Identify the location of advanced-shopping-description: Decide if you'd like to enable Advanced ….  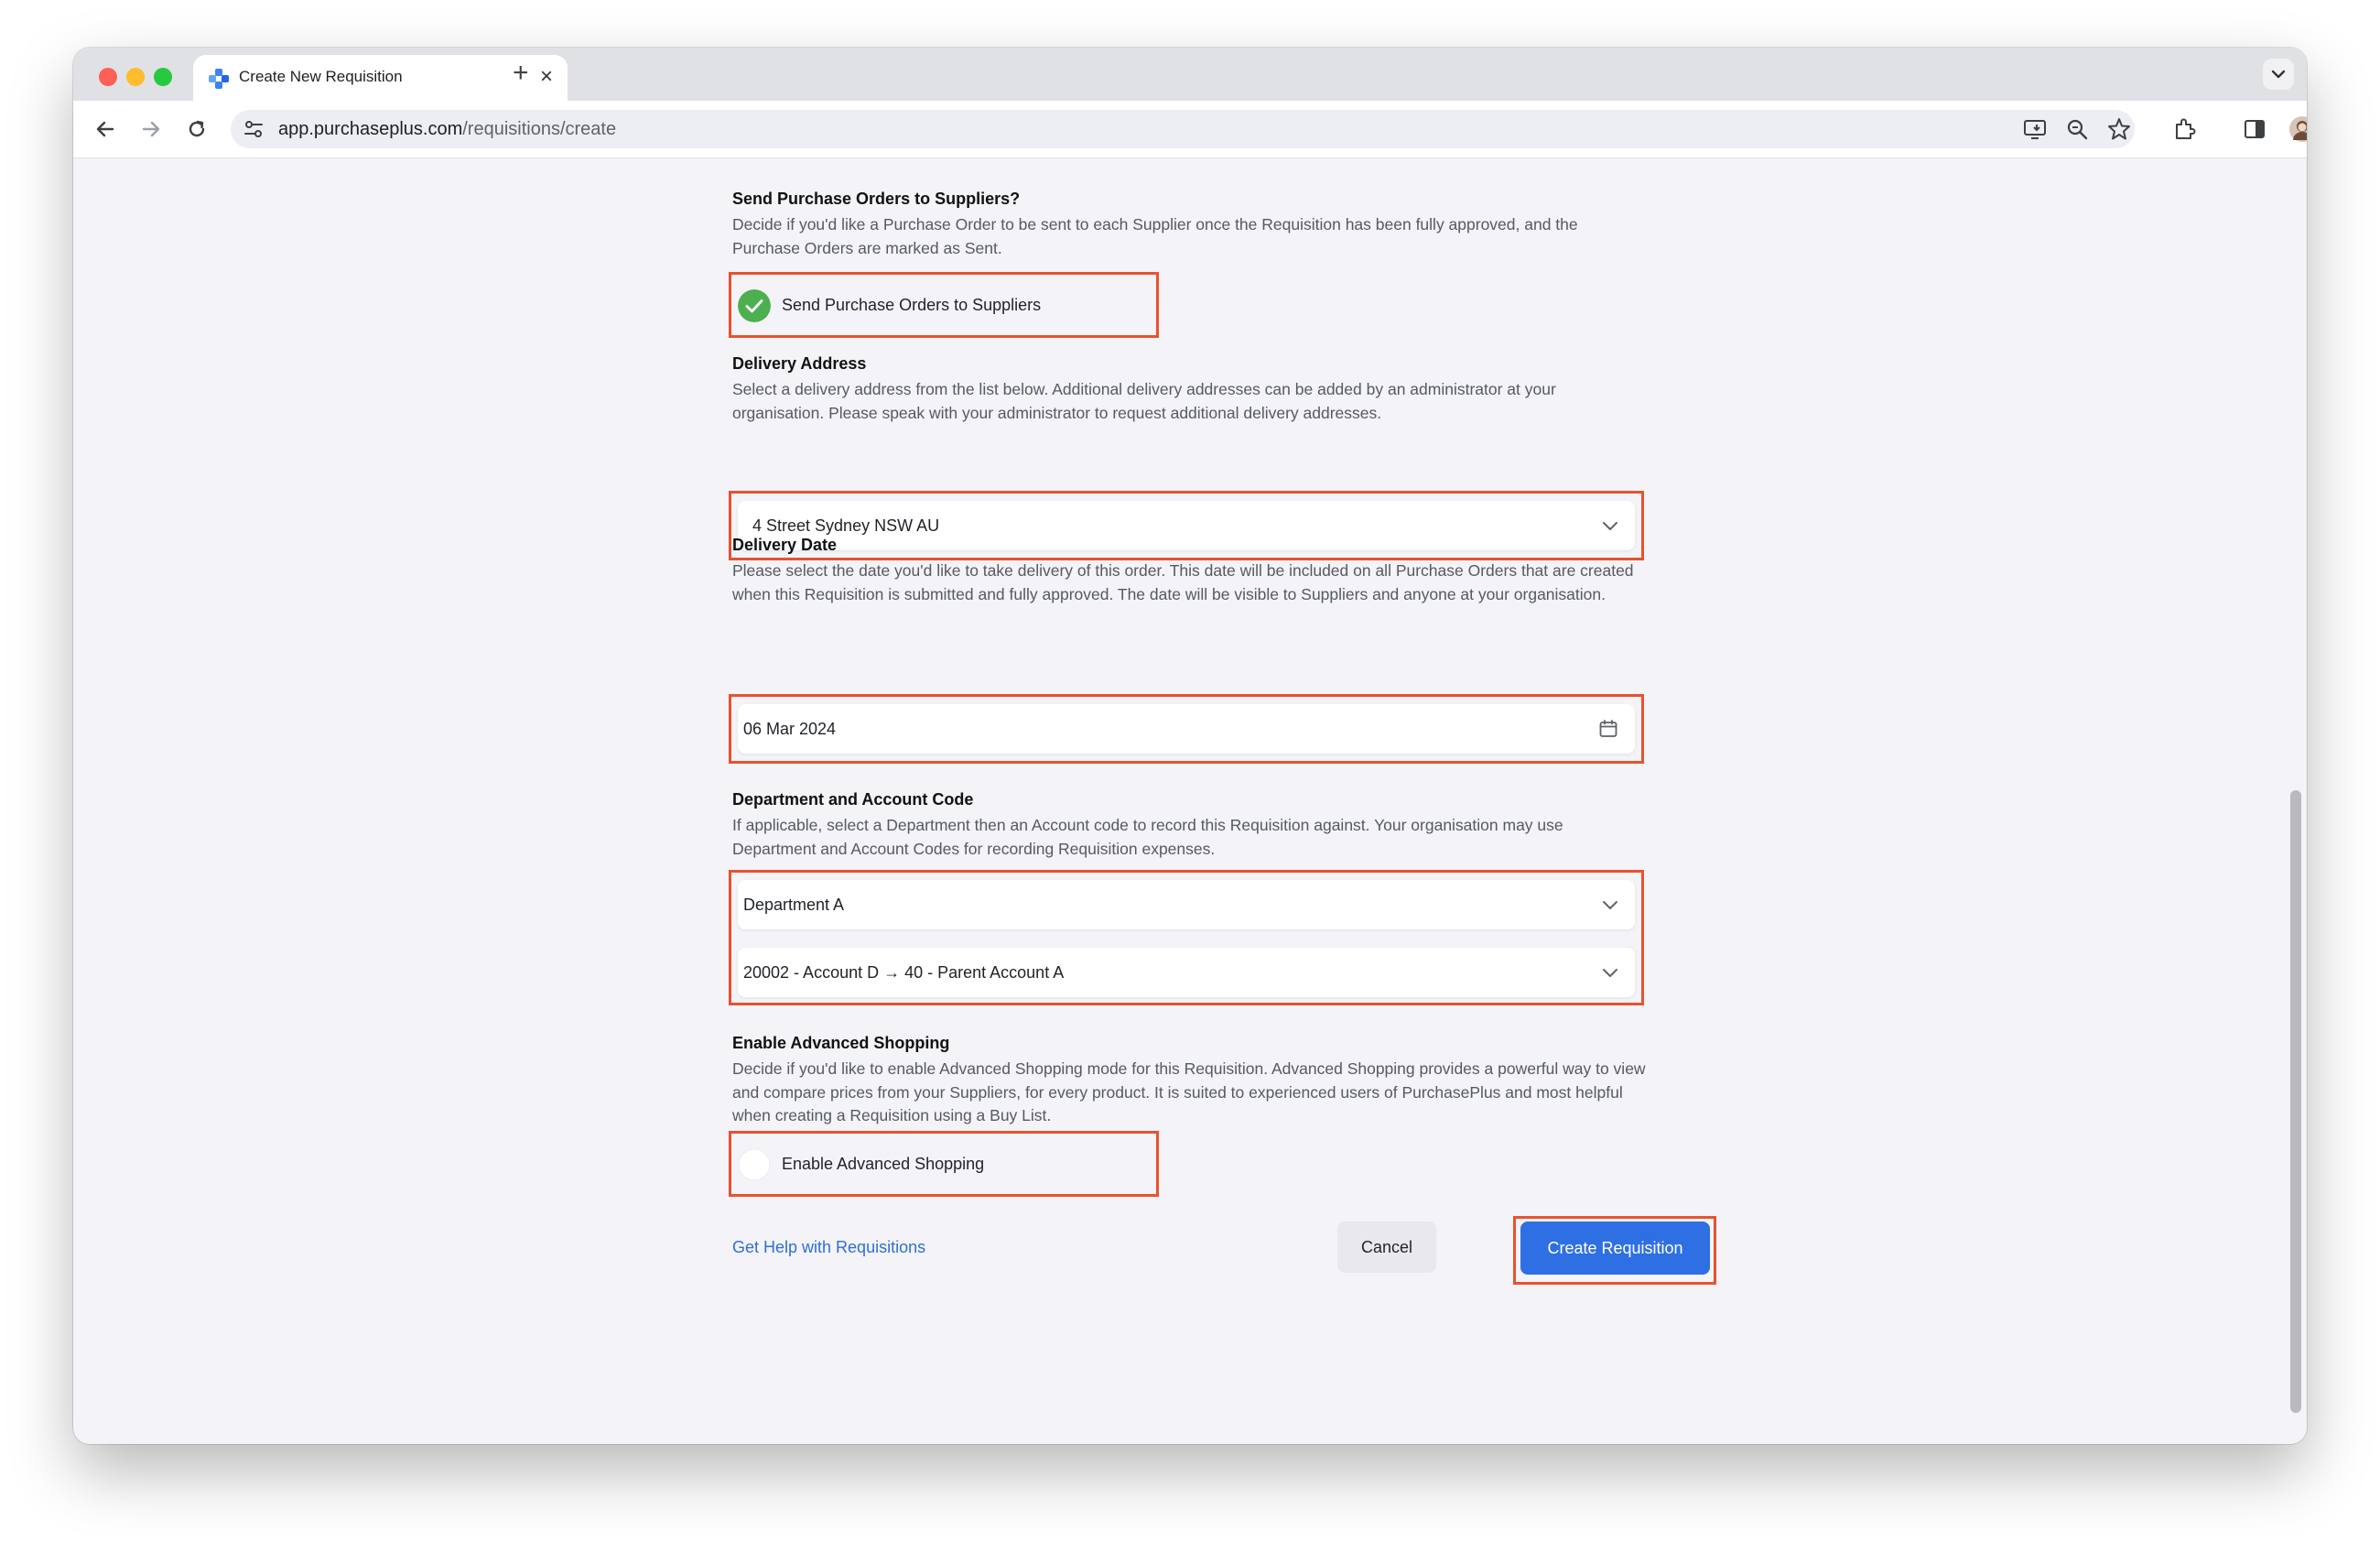
(1189, 1091).